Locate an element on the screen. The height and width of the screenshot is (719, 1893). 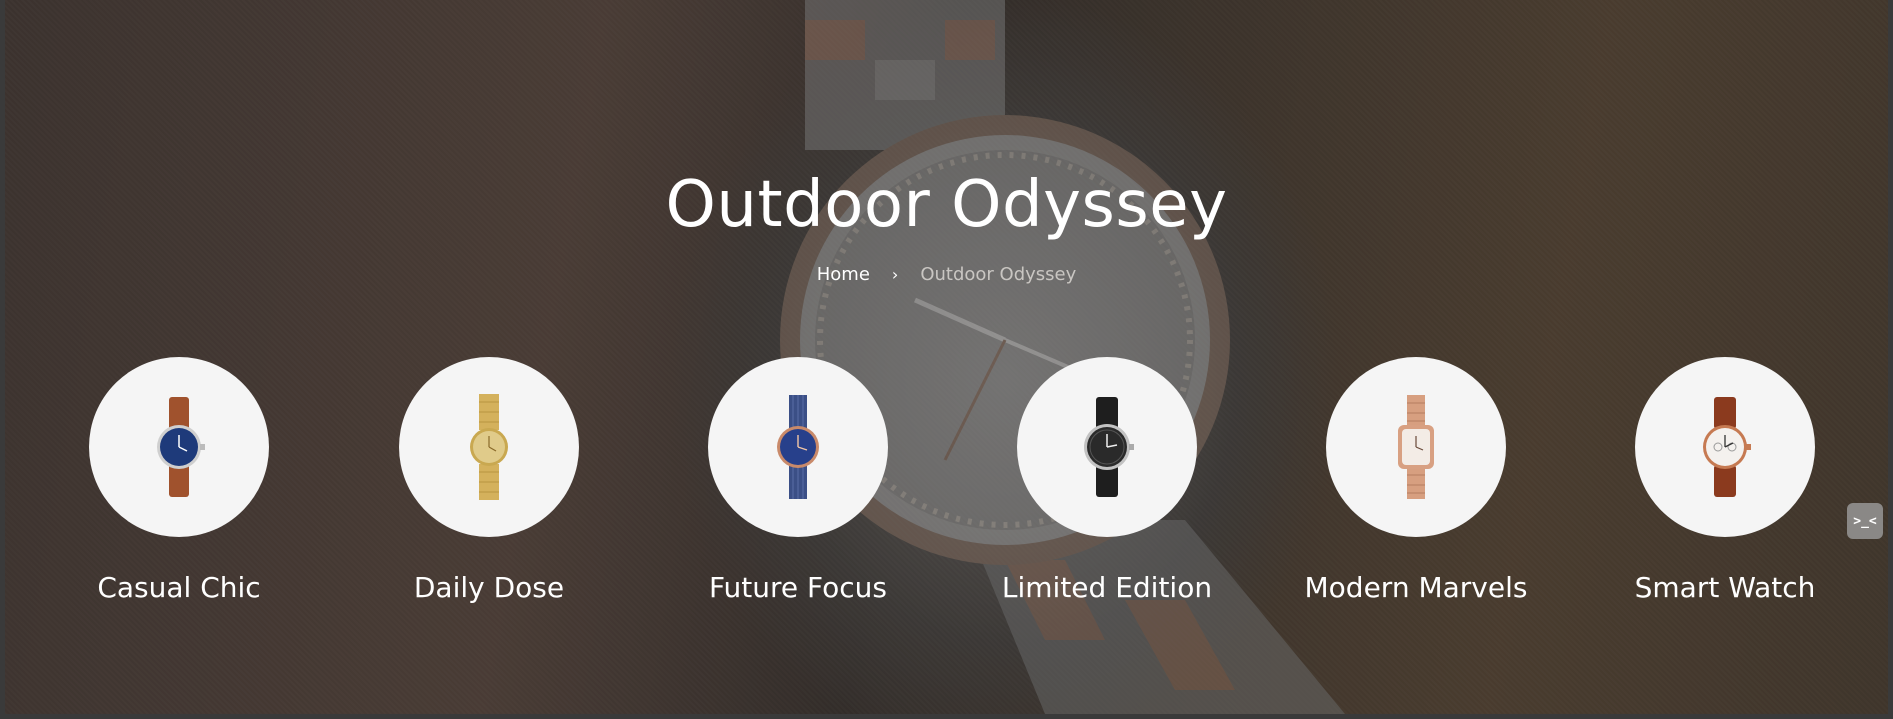
rose-gold-rectangular-watch-icon is located at coordinates (1416, 447).